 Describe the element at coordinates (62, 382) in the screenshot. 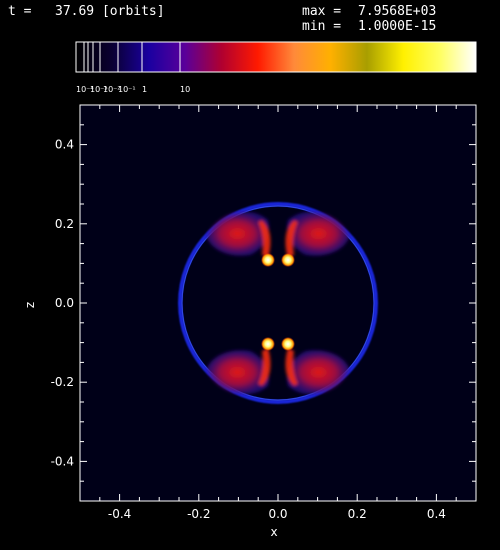

I see `y-tick-label: -0.2` at that location.